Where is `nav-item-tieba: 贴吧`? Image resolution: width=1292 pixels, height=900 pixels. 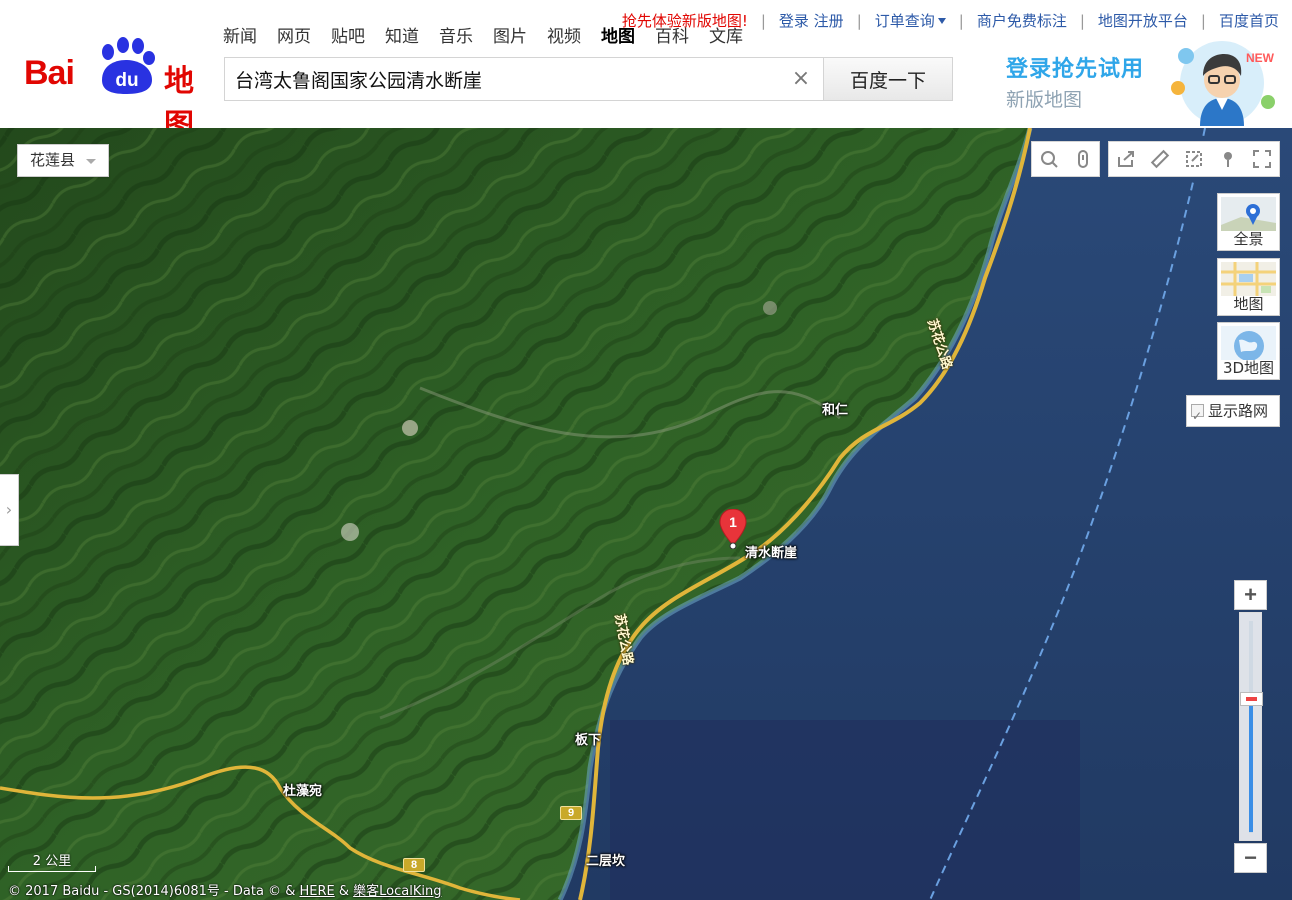
nav-item-tieba: 贴吧 is located at coordinates (348, 34).